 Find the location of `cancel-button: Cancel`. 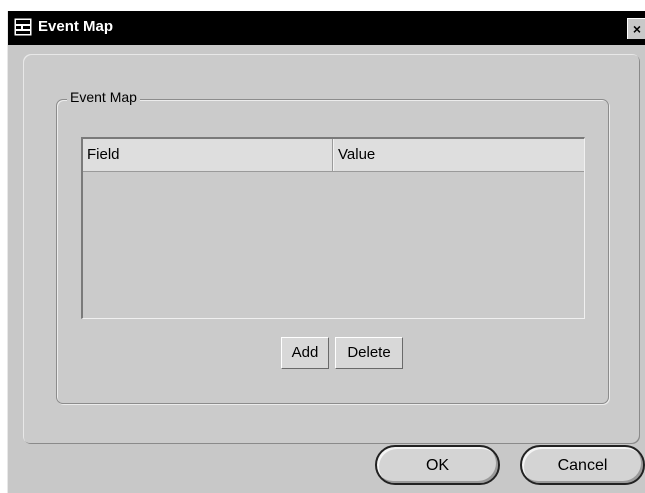

cancel-button: Cancel is located at coordinates (582, 465).